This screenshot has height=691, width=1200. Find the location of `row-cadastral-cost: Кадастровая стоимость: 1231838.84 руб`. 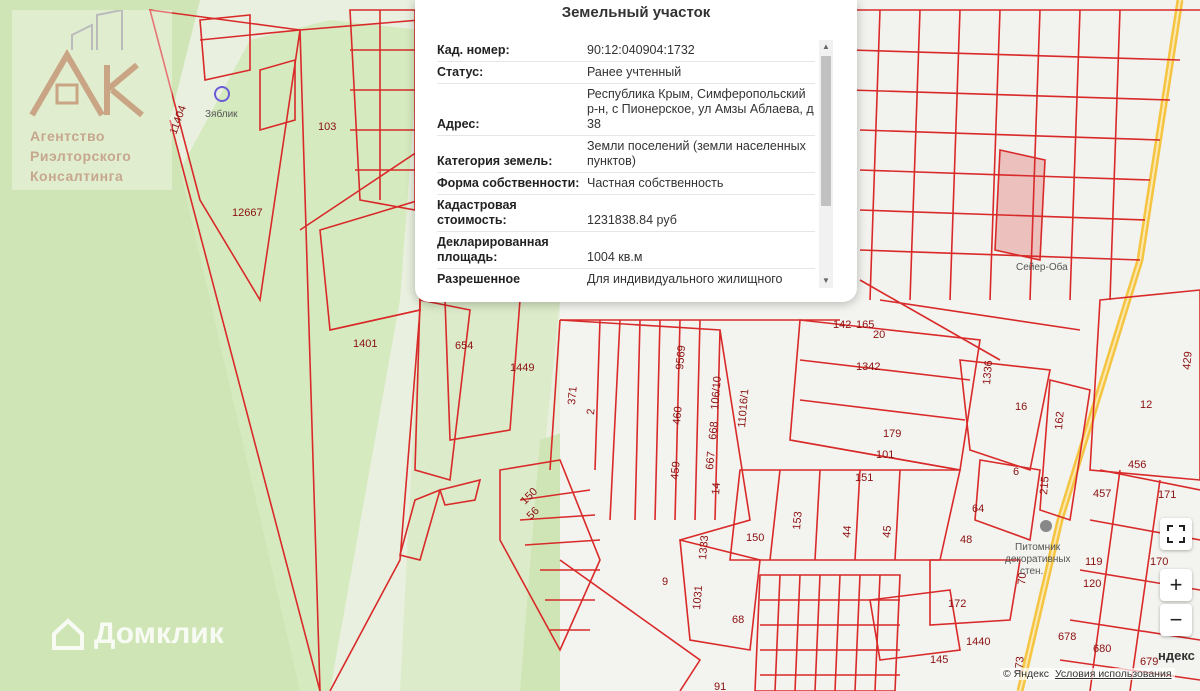

row-cadastral-cost: Кадастровая стоимость: 1231838.84 руб is located at coordinates (626, 213).